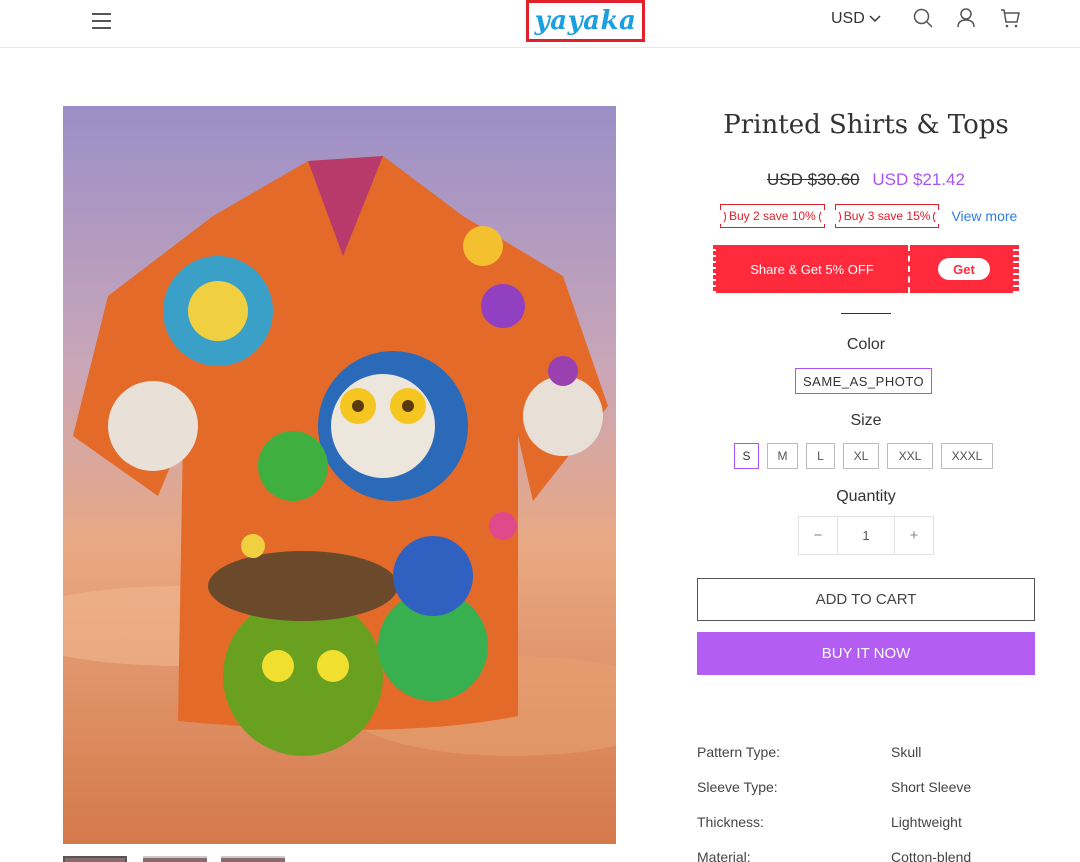  Describe the element at coordinates (848, 18) in the screenshot. I see `currency-label: USD` at that location.